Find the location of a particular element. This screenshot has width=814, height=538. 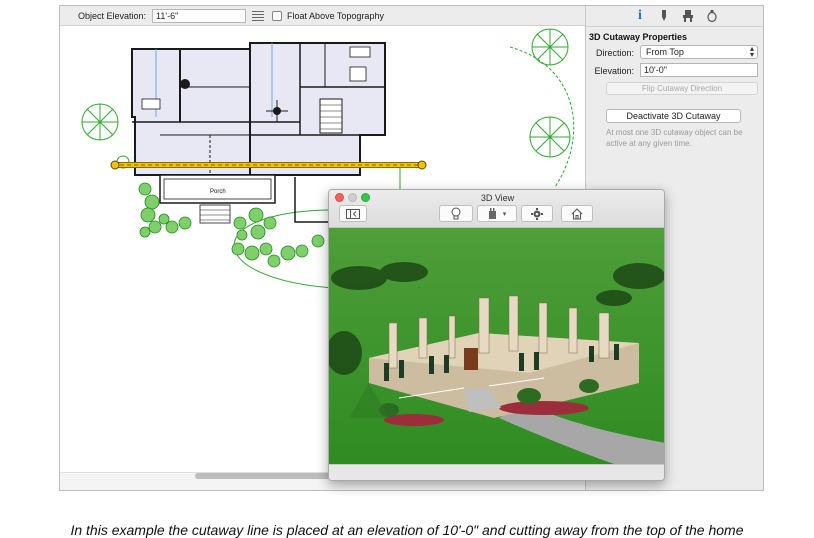

chevron-down-icon: ▾ is located at coordinates (504, 214).